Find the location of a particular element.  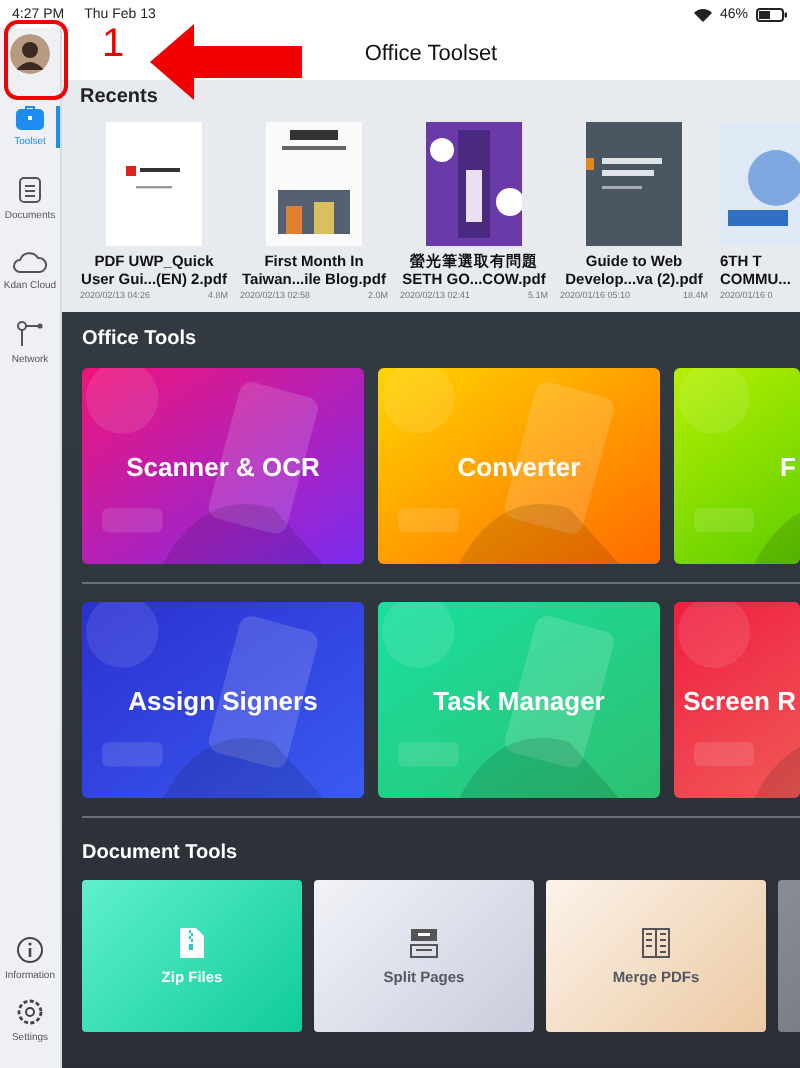

merge-pages-icon is located at coordinates (656, 942).